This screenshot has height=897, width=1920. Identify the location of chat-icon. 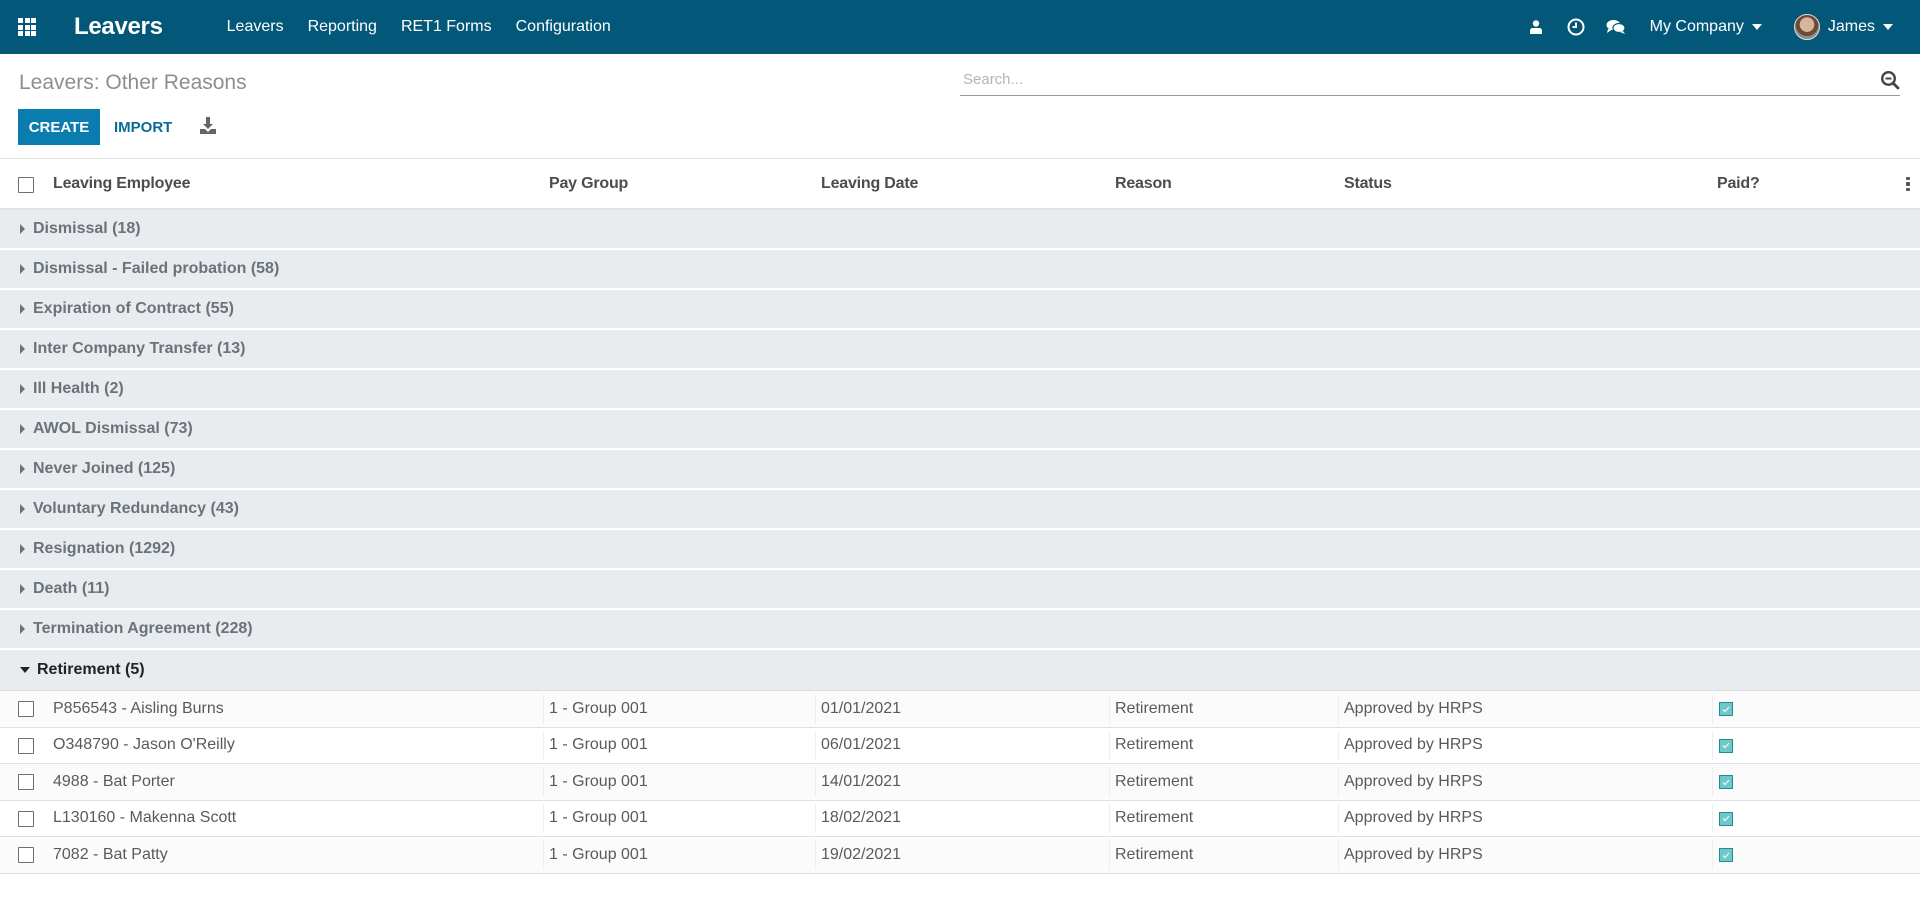
(1616, 27).